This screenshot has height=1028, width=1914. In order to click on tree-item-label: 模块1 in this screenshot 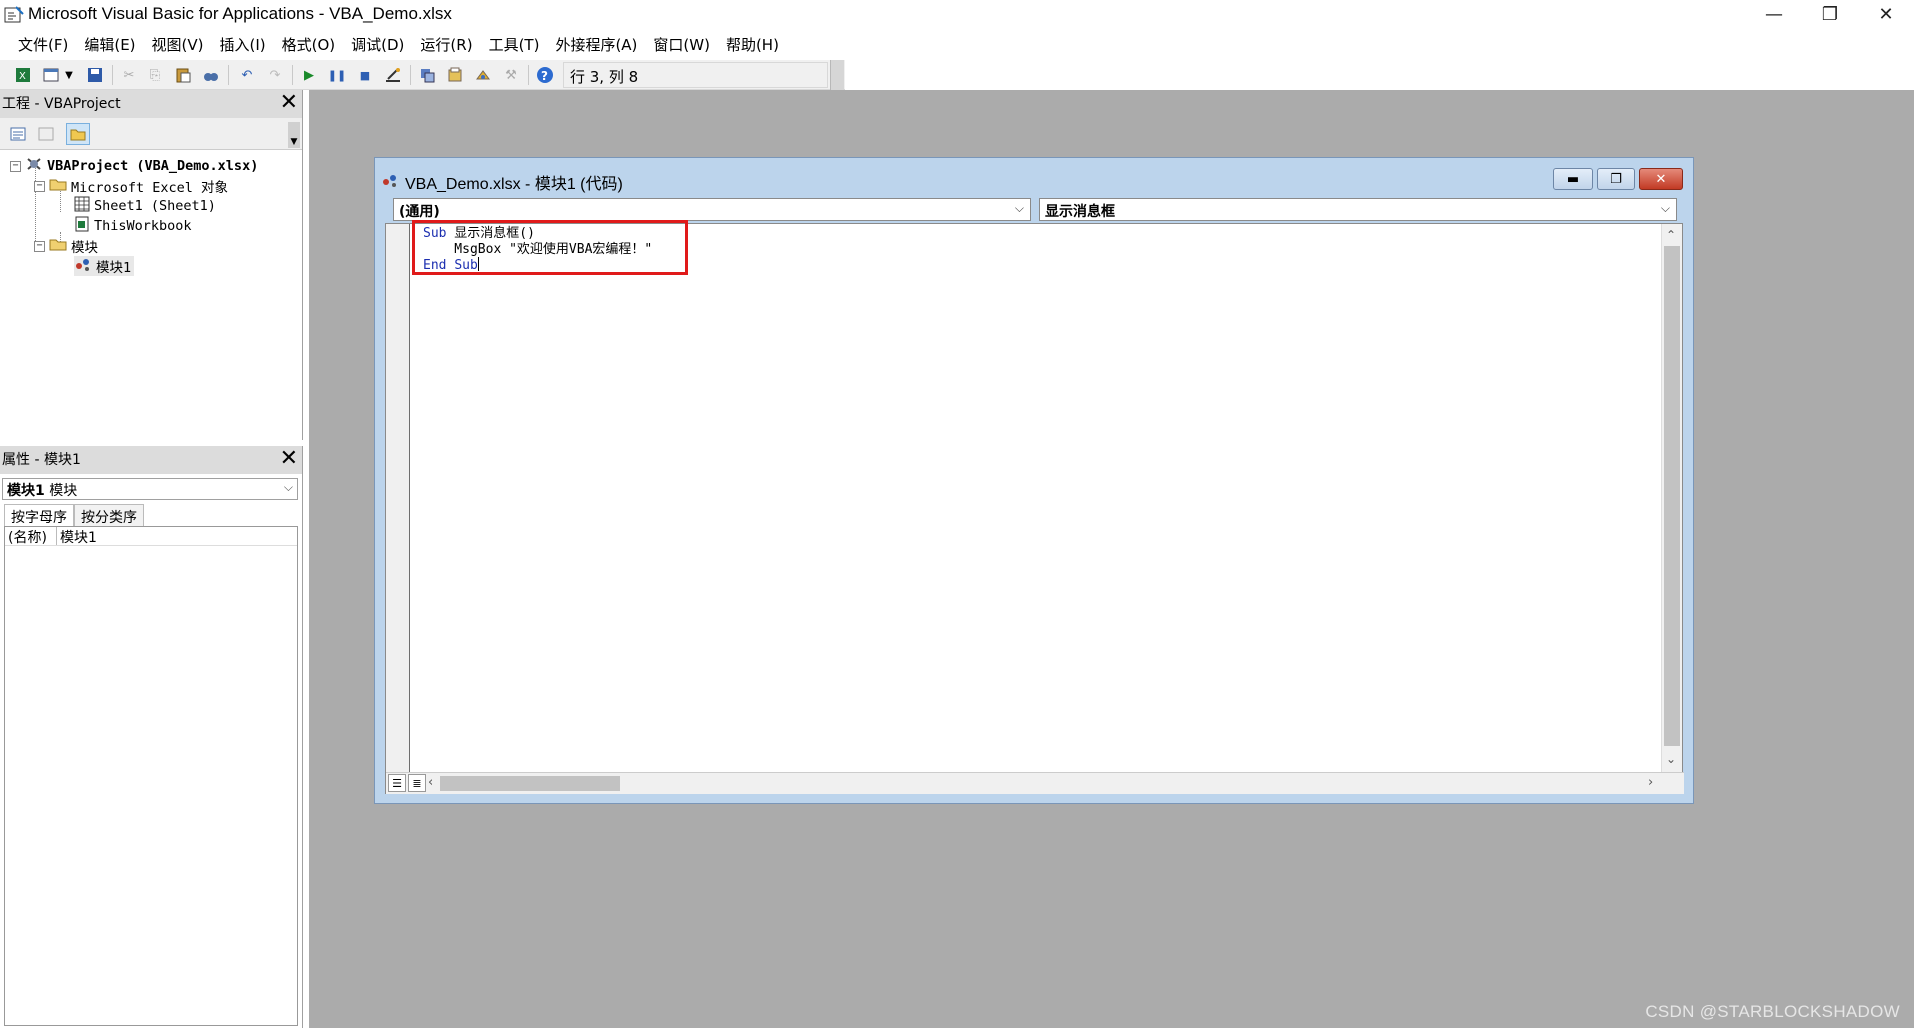, I will do `click(114, 268)`.